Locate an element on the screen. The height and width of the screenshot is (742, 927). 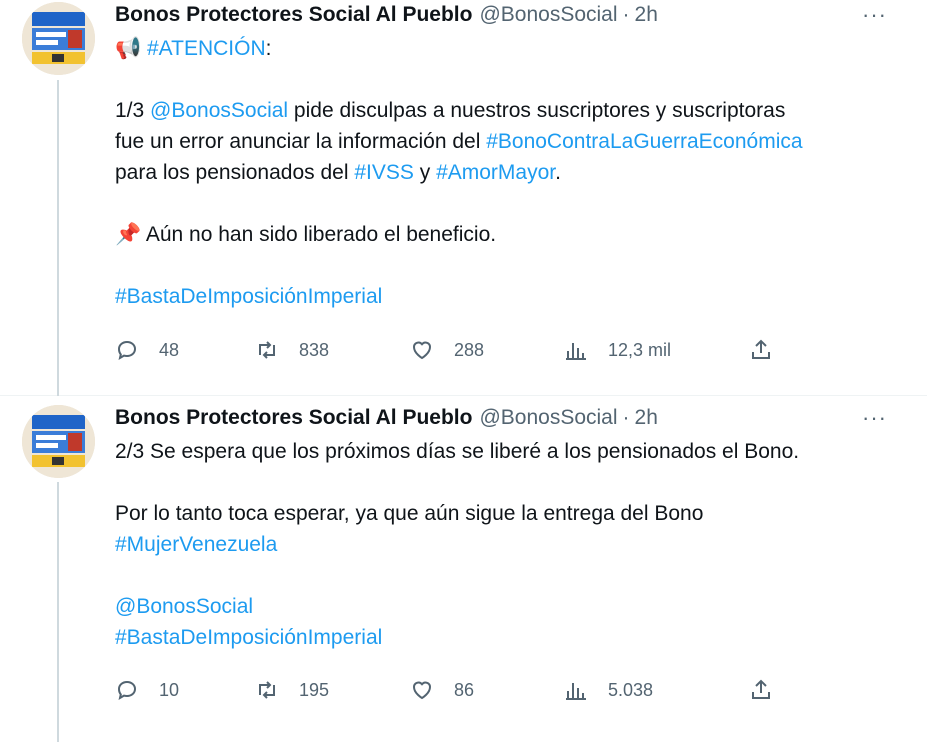
hashtag-link: #MujerVenezuela is located at coordinates (196, 544).